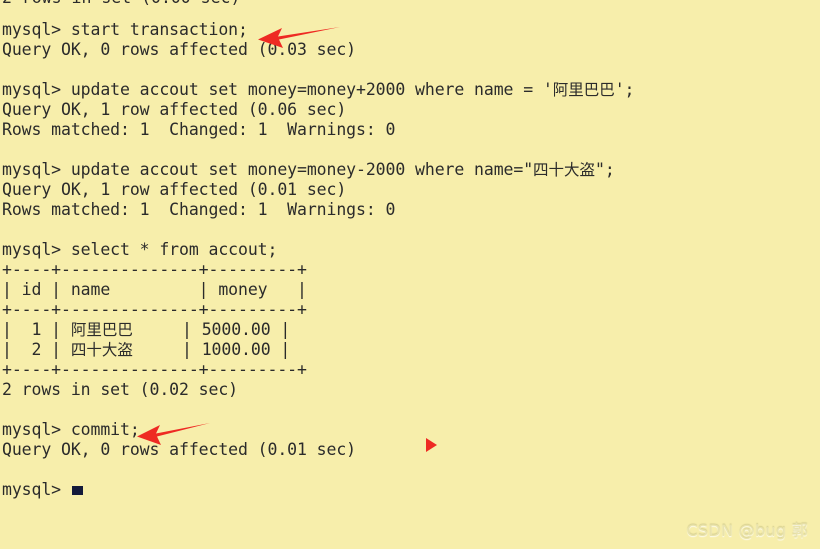 Image resolution: width=820 pixels, height=549 pixels. Describe the element at coordinates (125, 29) in the screenshot. I see `ascii-text: mysql> start transaction;` at that location.